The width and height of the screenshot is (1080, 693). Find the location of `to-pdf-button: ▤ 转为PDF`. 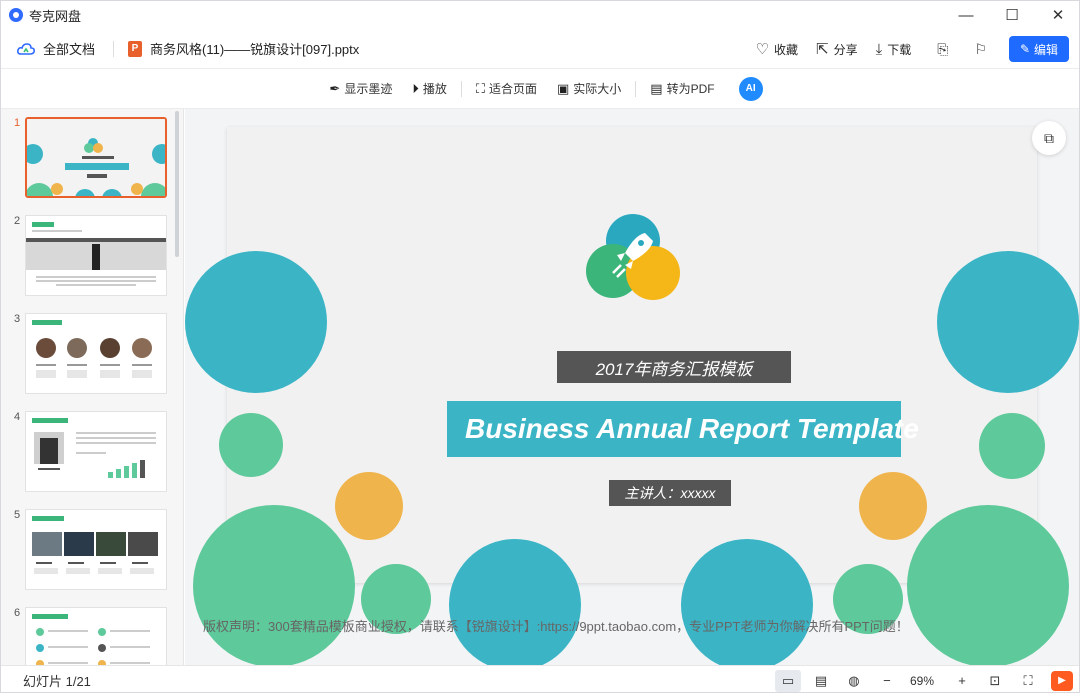

to-pdf-button: ▤ 转为PDF is located at coordinates (682, 88).